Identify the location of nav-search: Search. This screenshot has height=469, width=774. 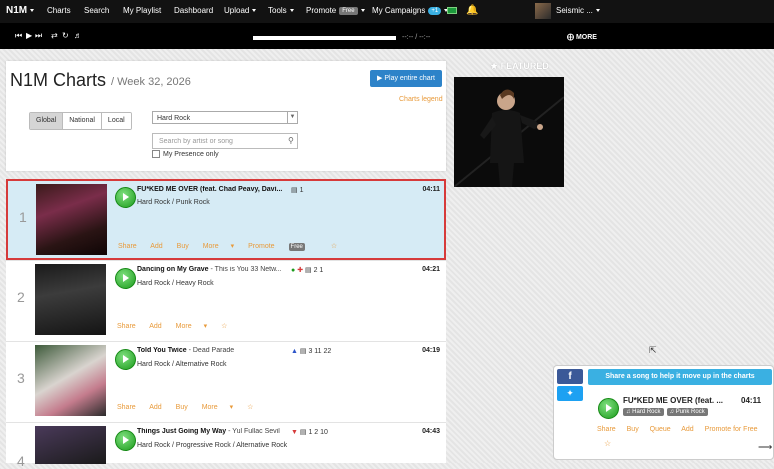
(96, 10).